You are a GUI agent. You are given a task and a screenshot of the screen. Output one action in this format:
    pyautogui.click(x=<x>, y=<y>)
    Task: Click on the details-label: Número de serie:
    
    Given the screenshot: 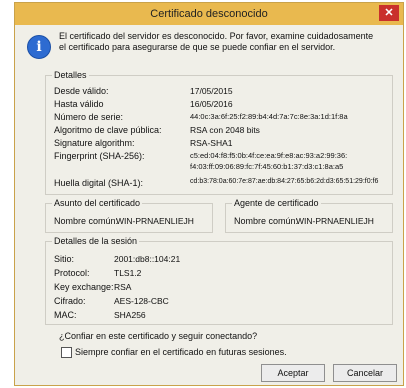 What is the action you would take?
    pyautogui.click(x=89, y=117)
    